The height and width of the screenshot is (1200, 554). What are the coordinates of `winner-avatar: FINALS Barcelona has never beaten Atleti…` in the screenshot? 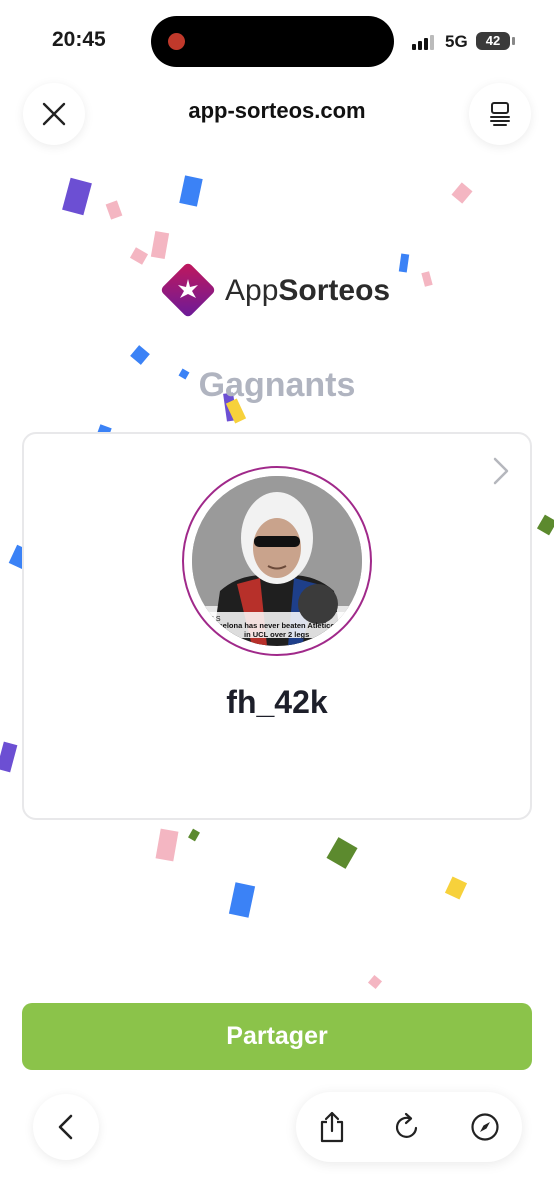 It's located at (277, 561).